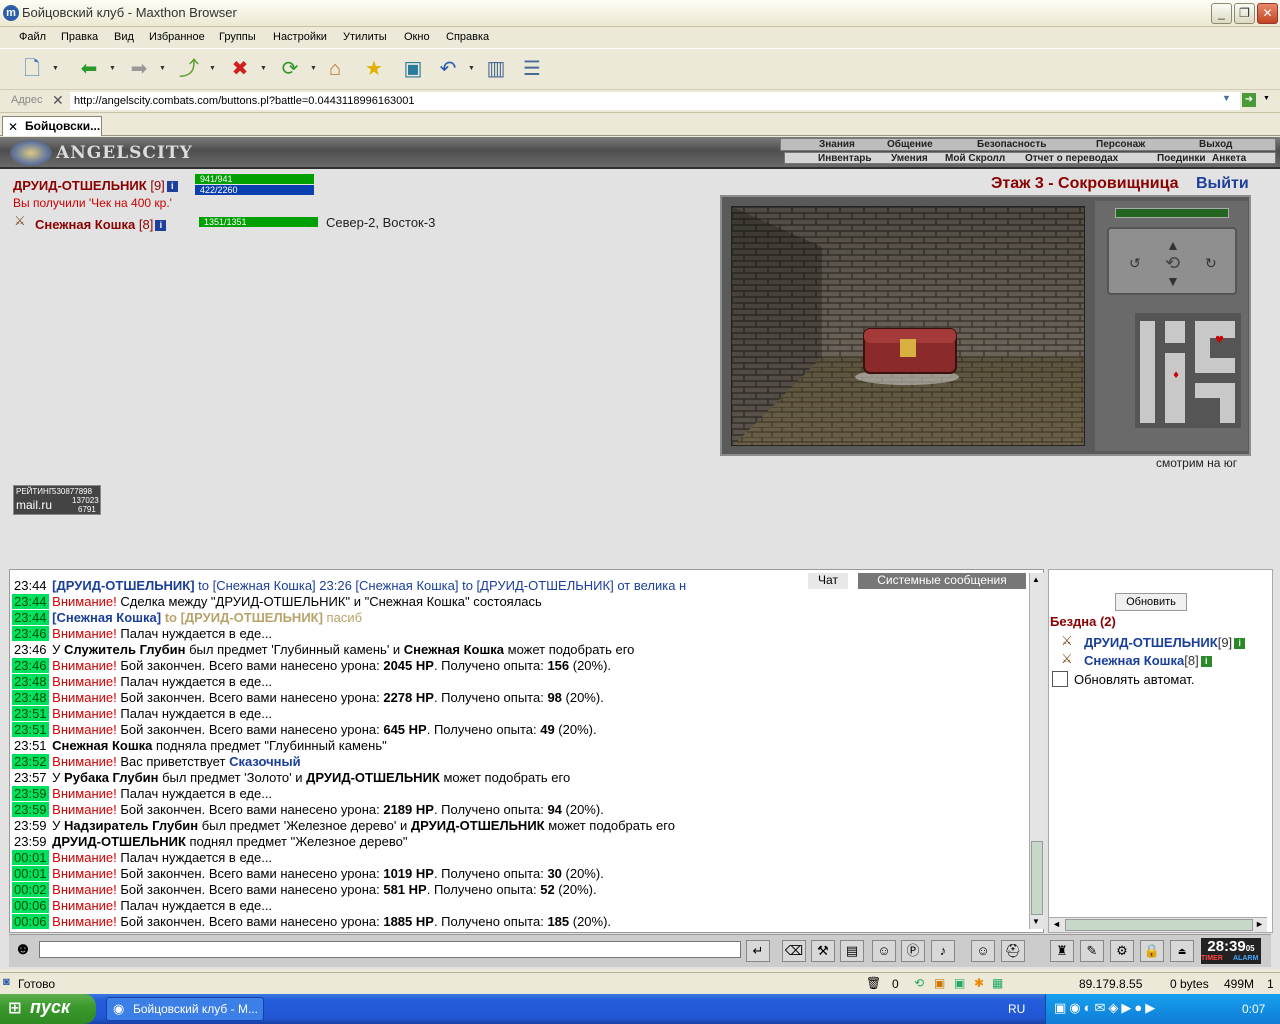  What do you see at coordinates (1122, 951) in the screenshot?
I see `settings-icon: ⚙` at bounding box center [1122, 951].